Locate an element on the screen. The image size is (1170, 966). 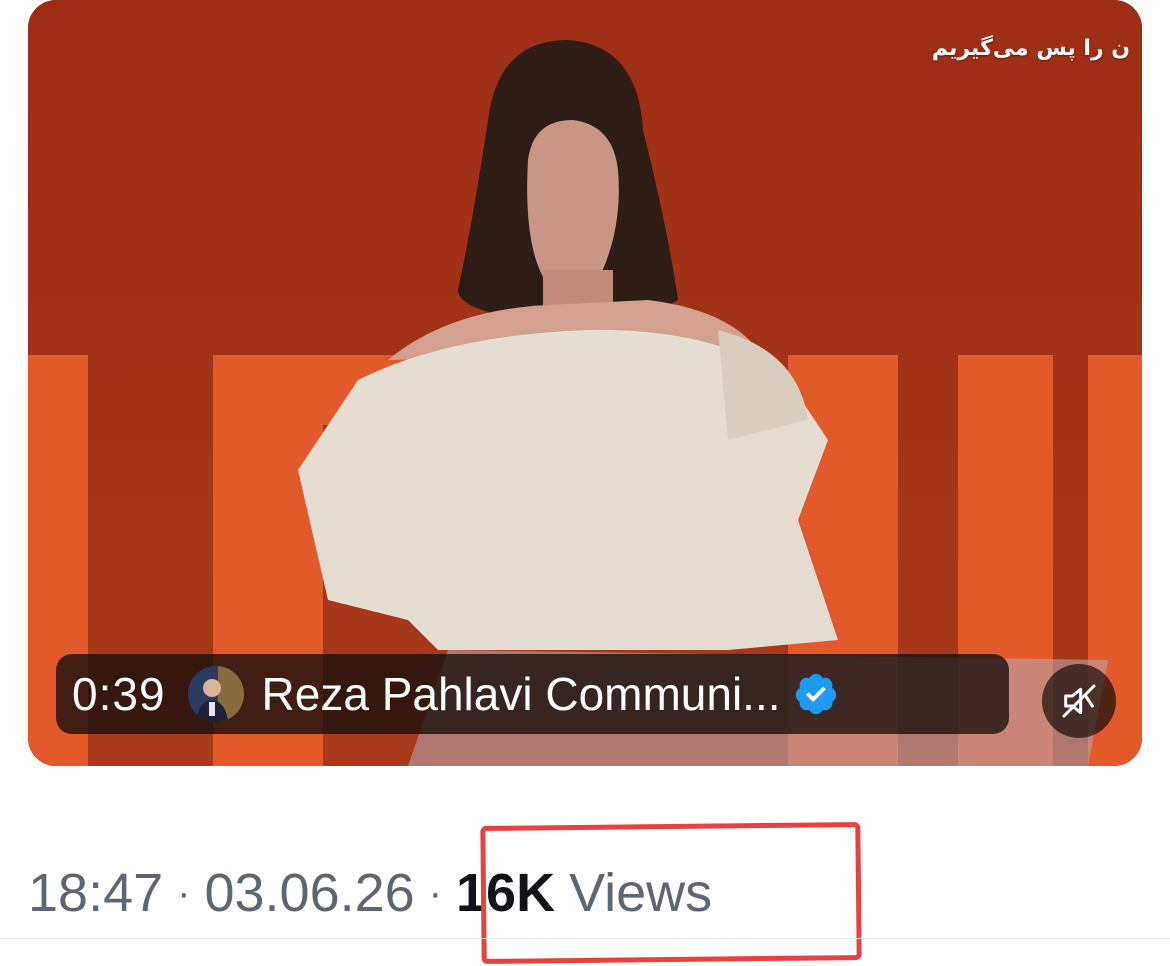
mute-button is located at coordinates (1079, 701).